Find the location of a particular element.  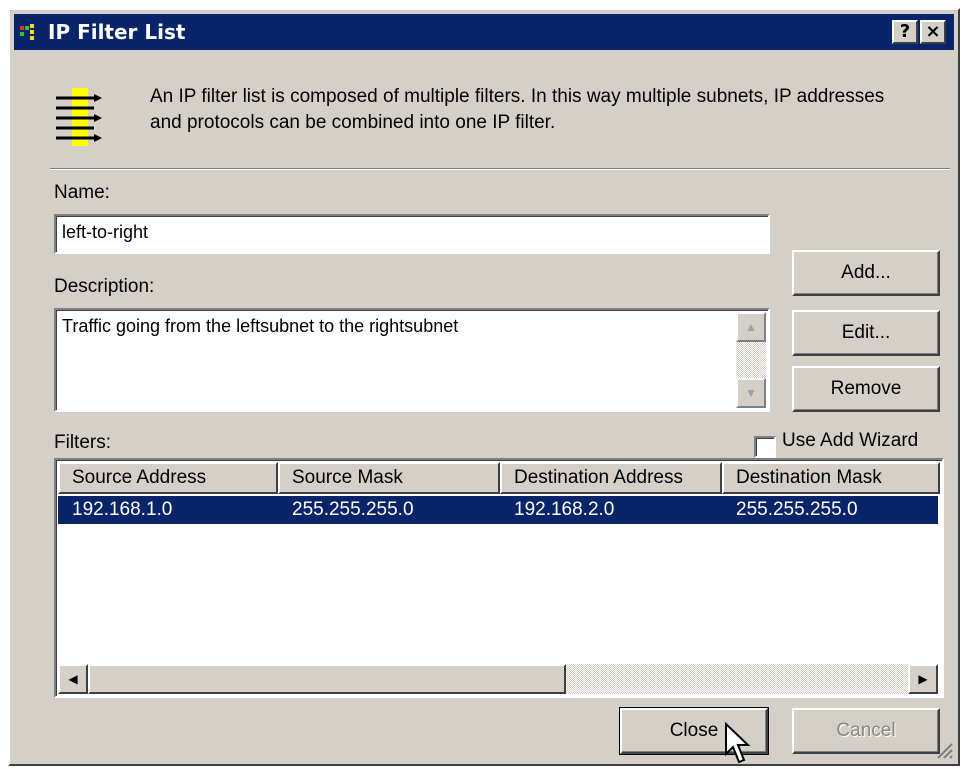

filters-label: Filters: is located at coordinates (82, 442).